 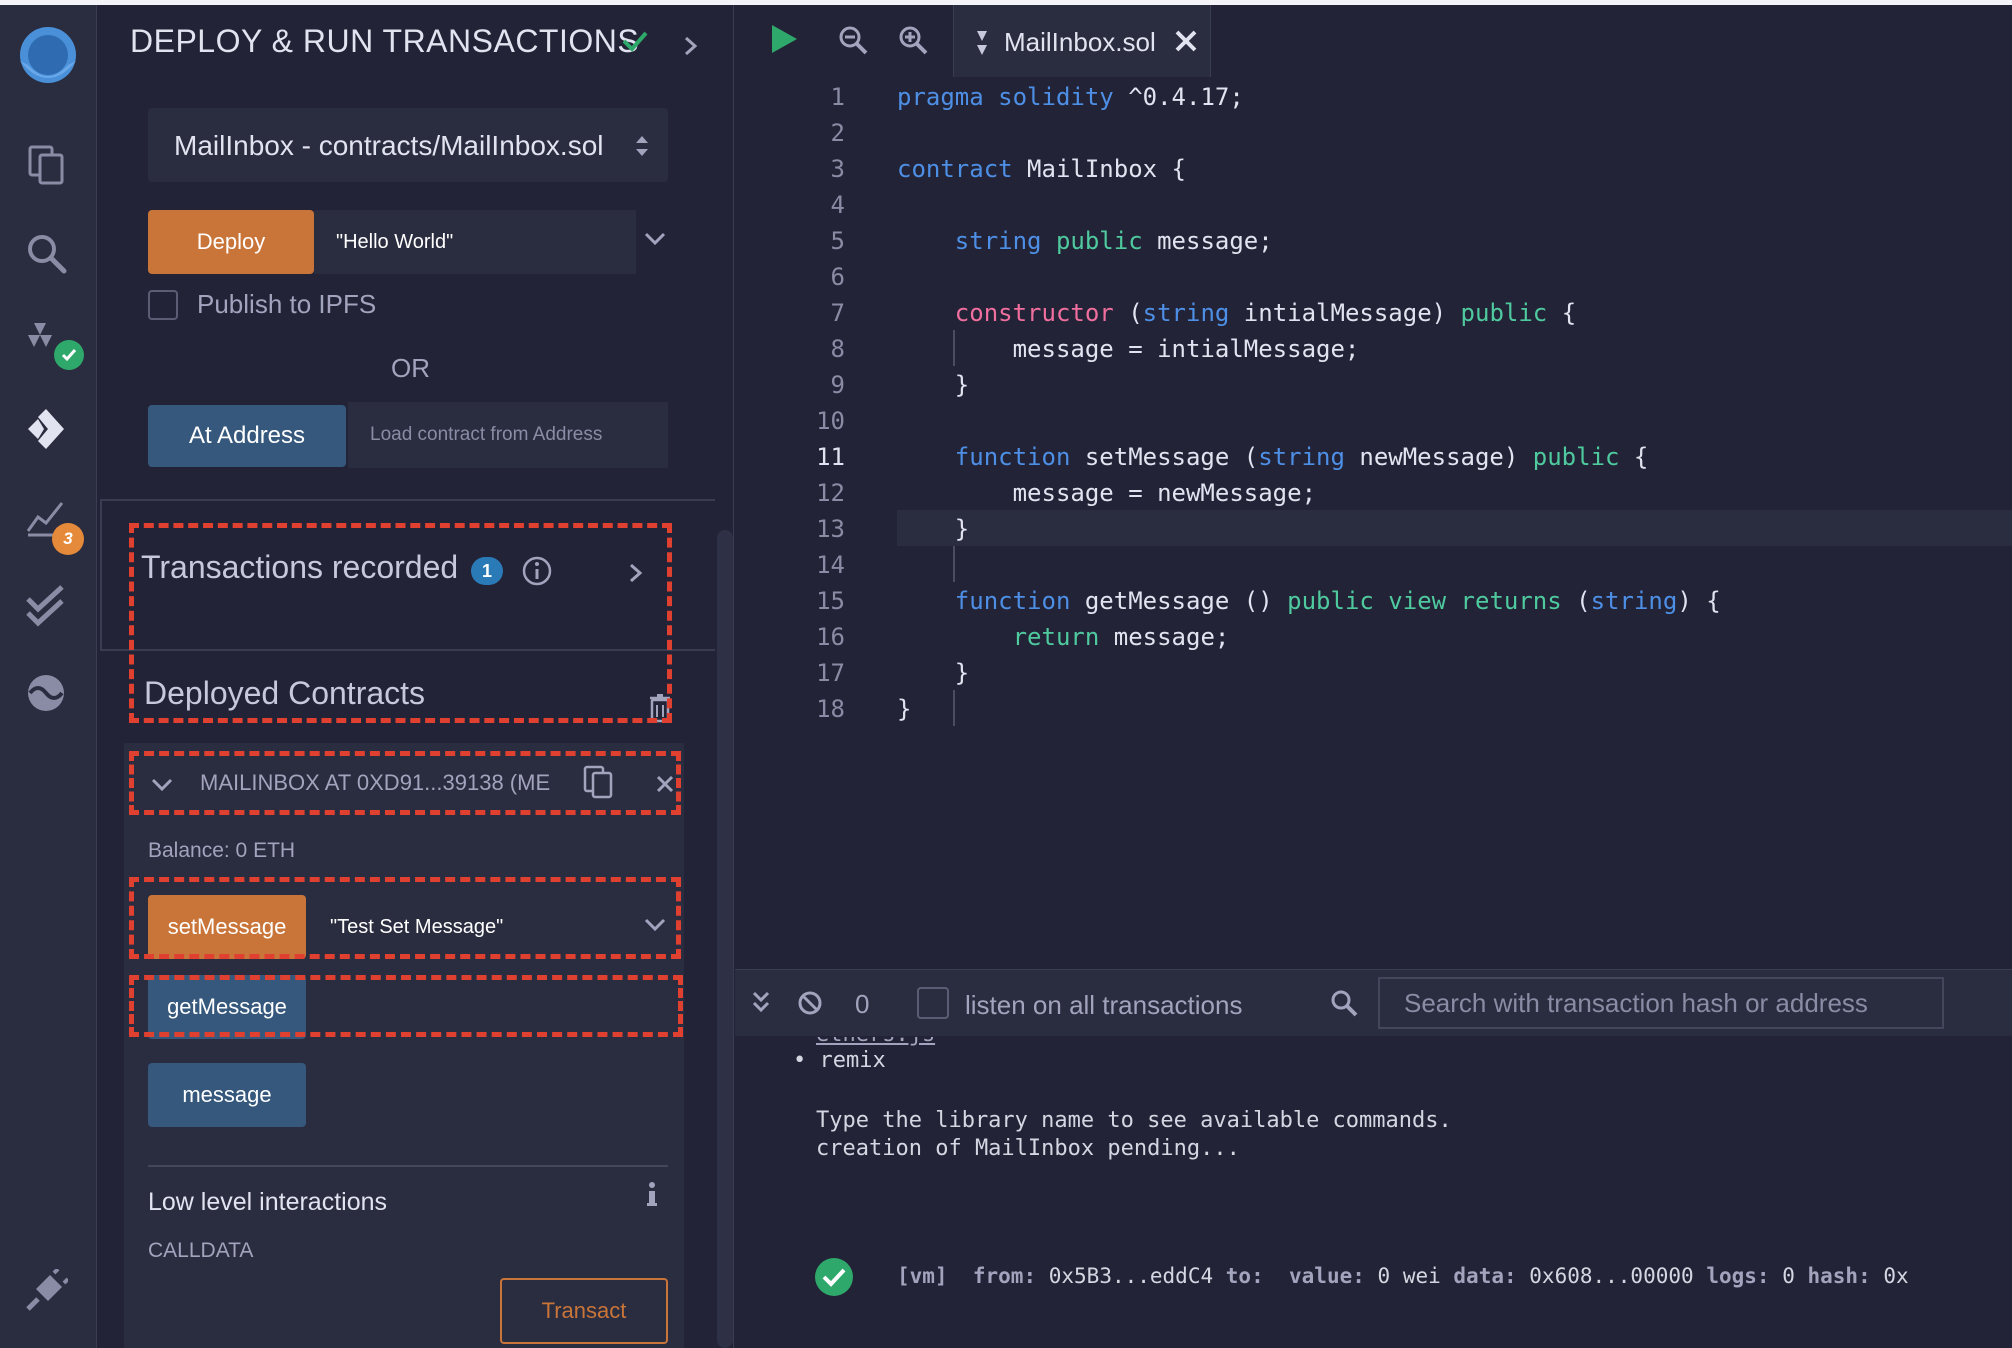 I want to click on balance-label: Balance: 0 ETH, so click(x=222, y=850).